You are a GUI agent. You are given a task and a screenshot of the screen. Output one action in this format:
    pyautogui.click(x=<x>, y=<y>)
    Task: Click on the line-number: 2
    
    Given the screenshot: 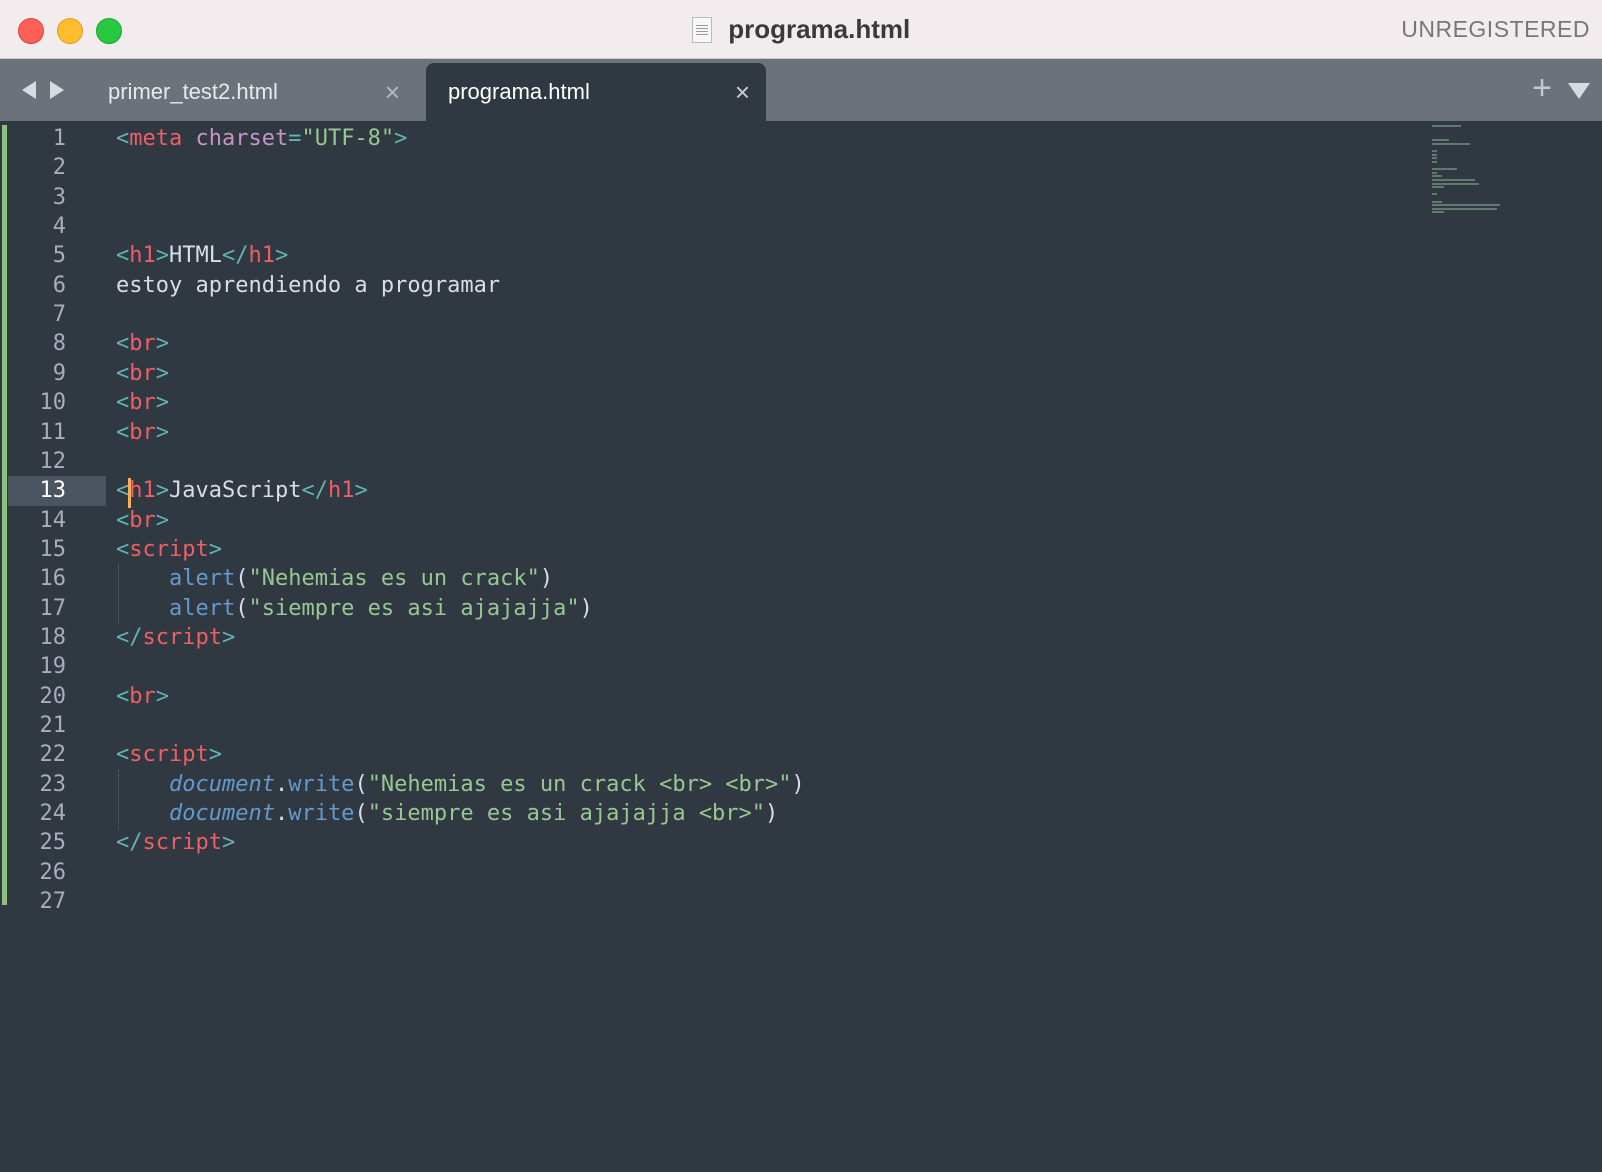 What is the action you would take?
    pyautogui.click(x=59, y=168)
    